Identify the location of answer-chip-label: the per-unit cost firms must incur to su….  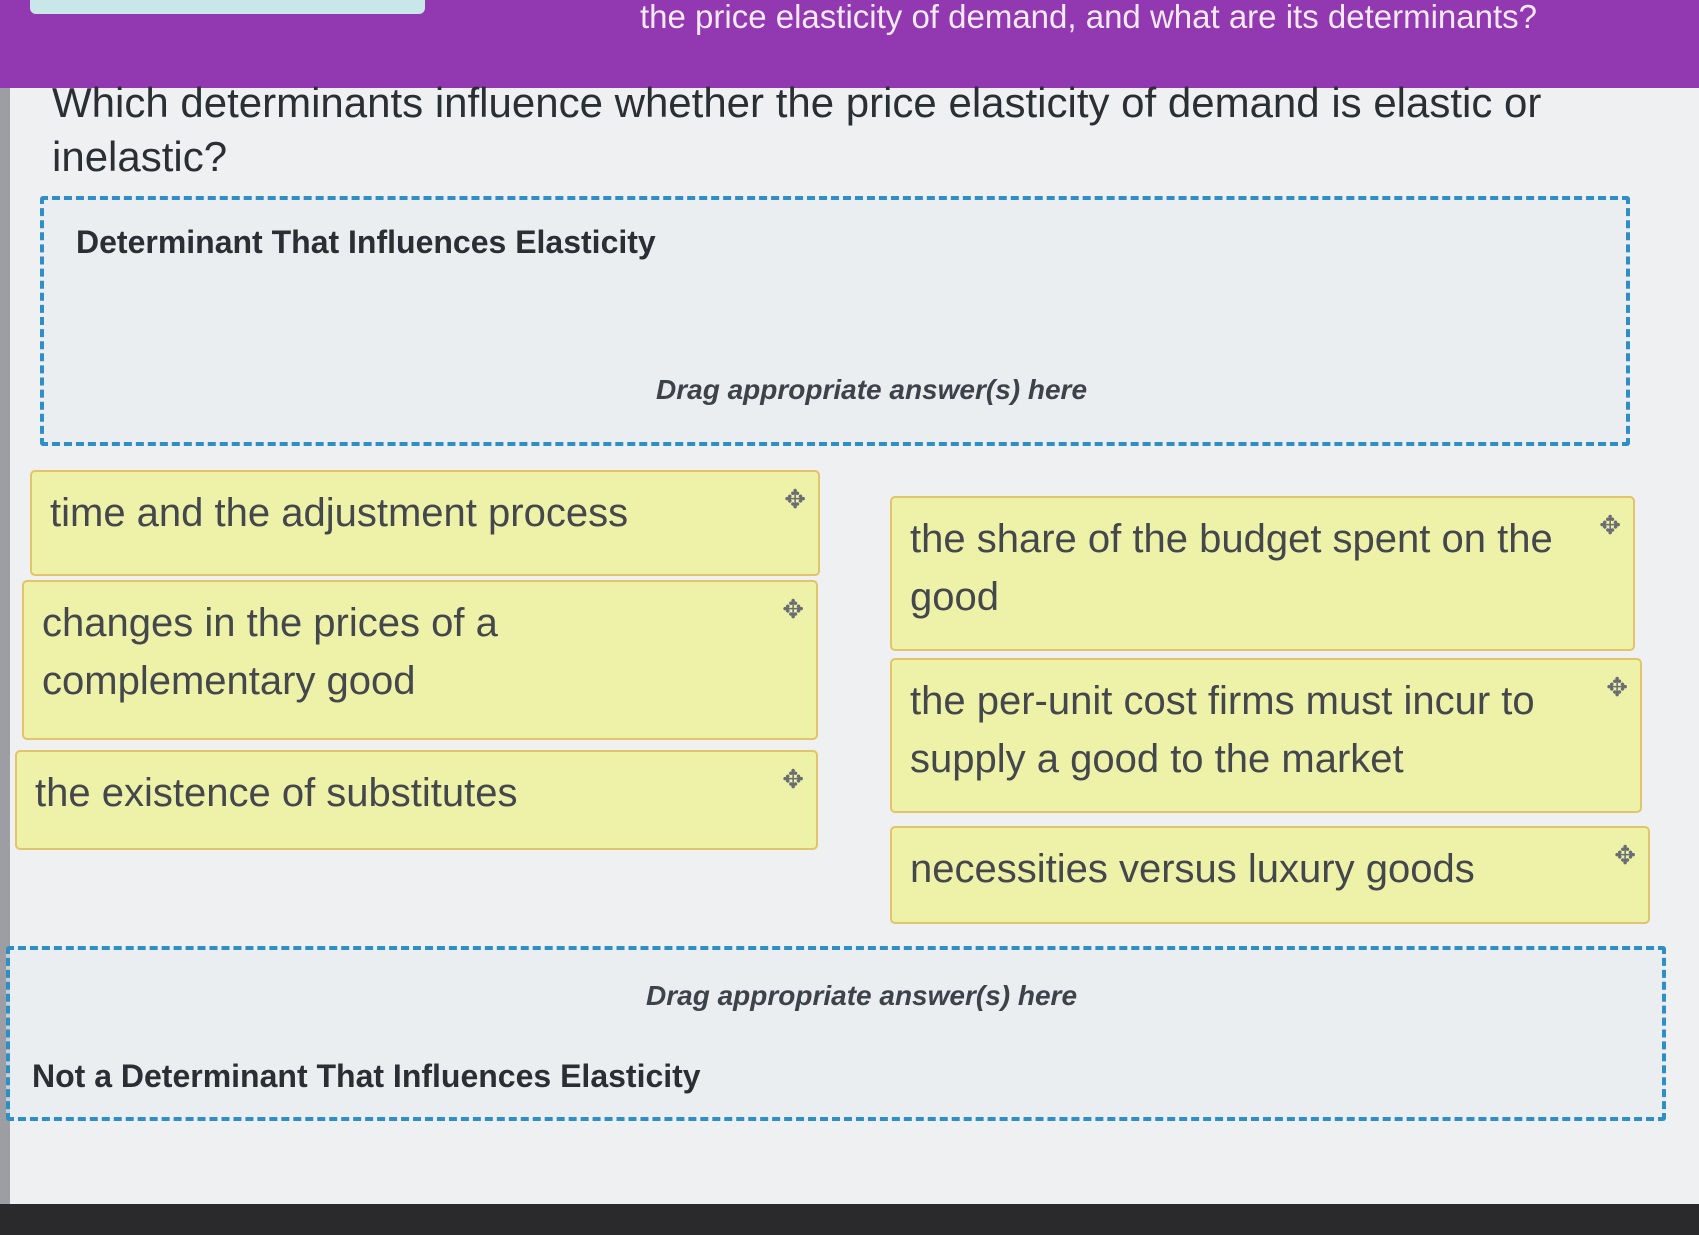
(1222, 730).